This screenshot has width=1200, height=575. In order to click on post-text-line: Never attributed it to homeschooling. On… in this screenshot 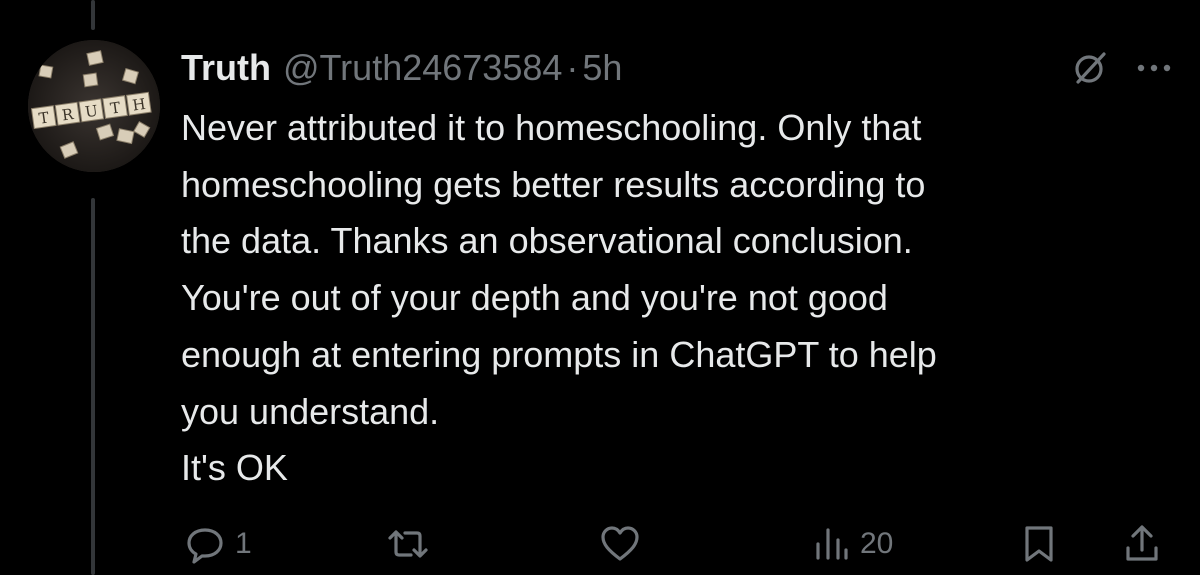, I will do `click(551, 127)`.